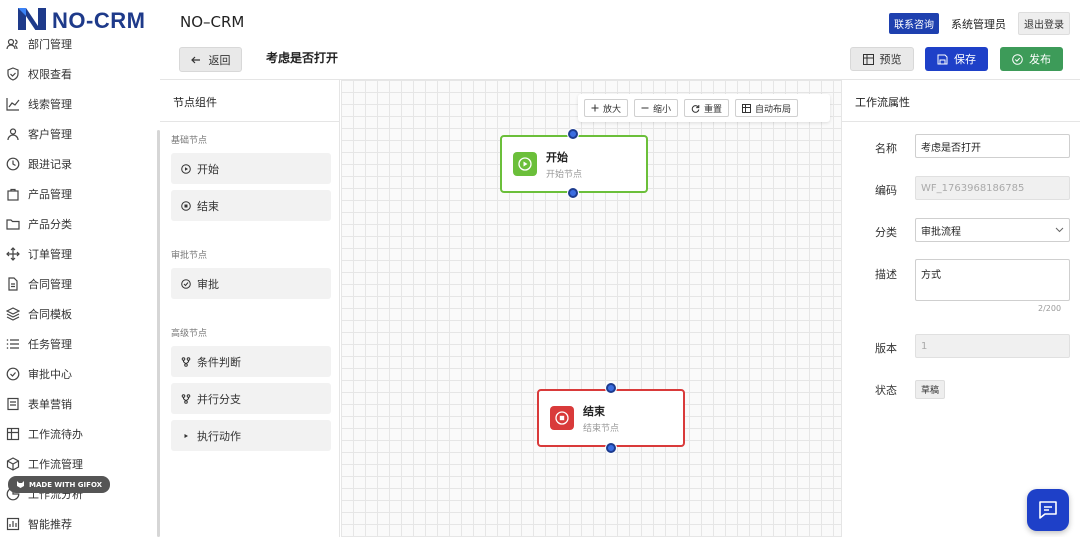  Describe the element at coordinates (611, 388) in the screenshot. I see `end-node-top-handle` at that location.